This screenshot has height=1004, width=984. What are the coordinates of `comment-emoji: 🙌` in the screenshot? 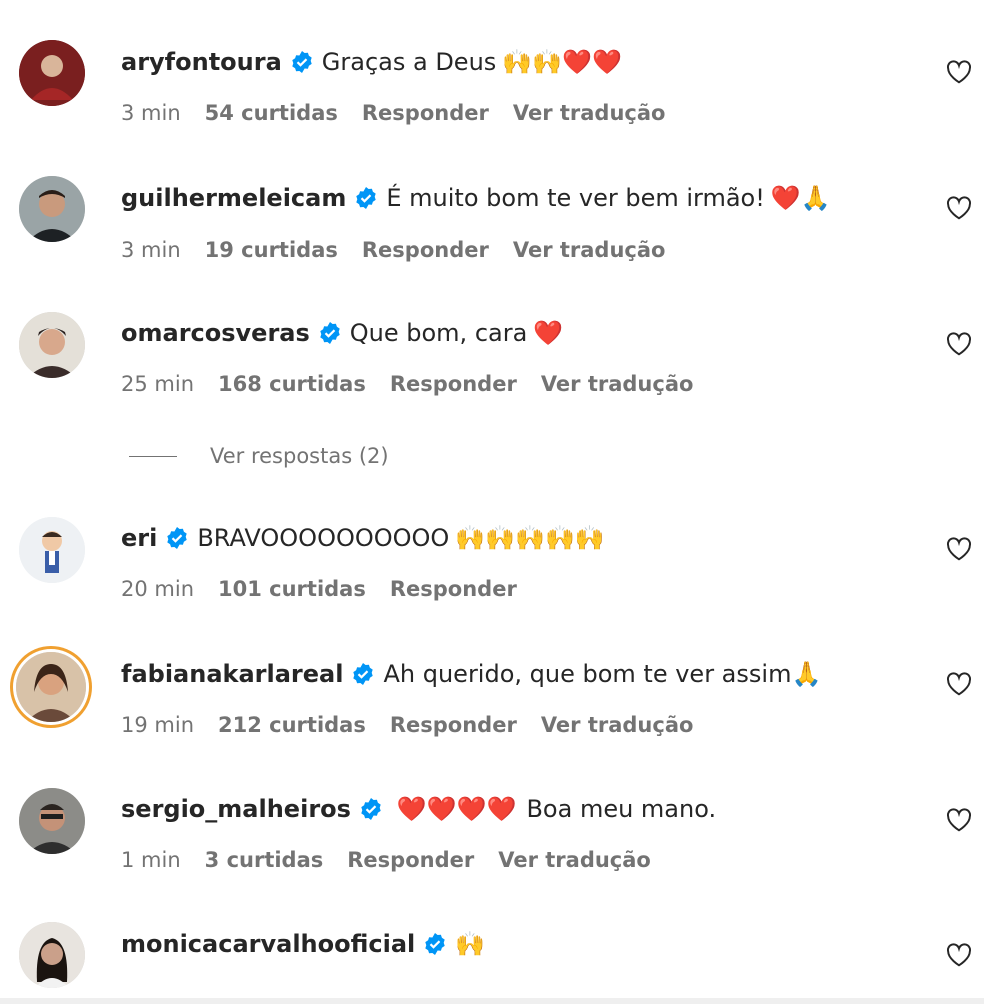 It's located at (470, 944).